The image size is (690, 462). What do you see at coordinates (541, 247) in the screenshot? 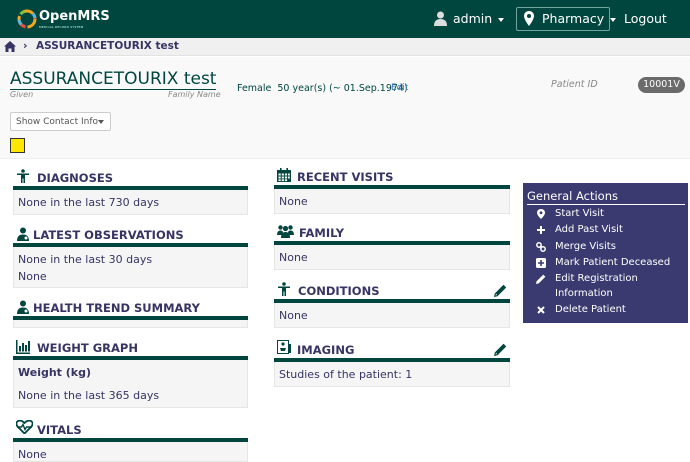
I see `link-icon` at bounding box center [541, 247].